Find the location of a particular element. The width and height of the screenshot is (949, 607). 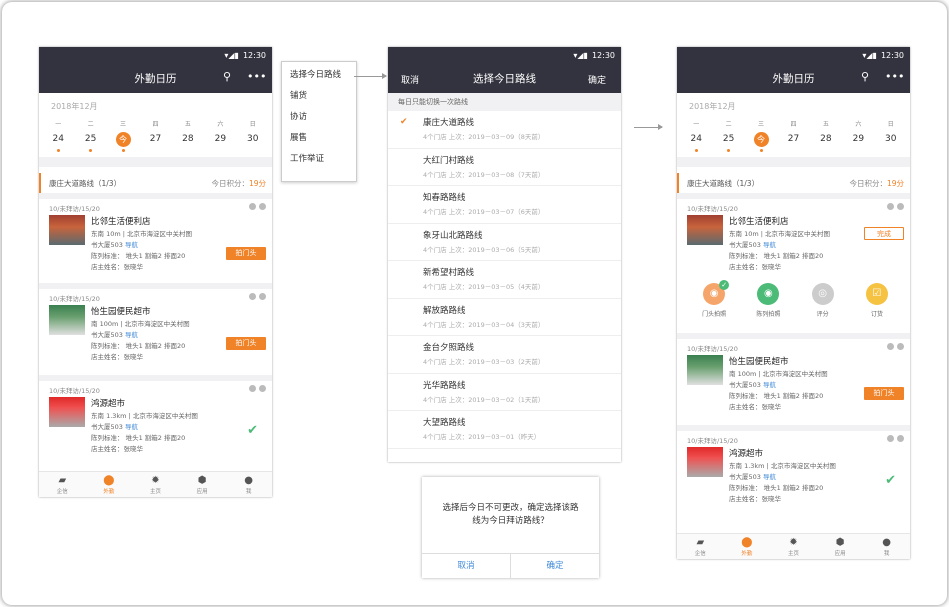

route-item: 知春路路线 4个门店 上次：2019－03－07（6天前） is located at coordinates (504, 205).